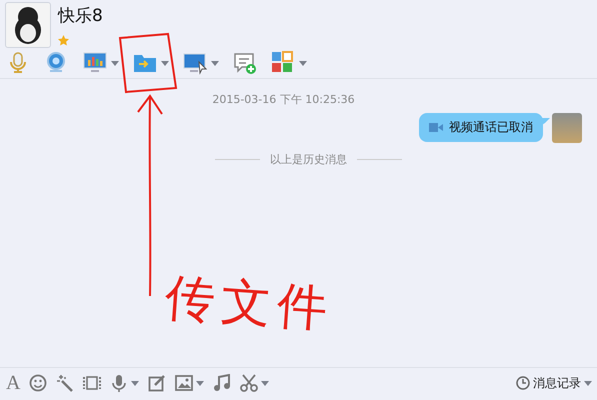  I want to click on contact-avatar, so click(28, 25).